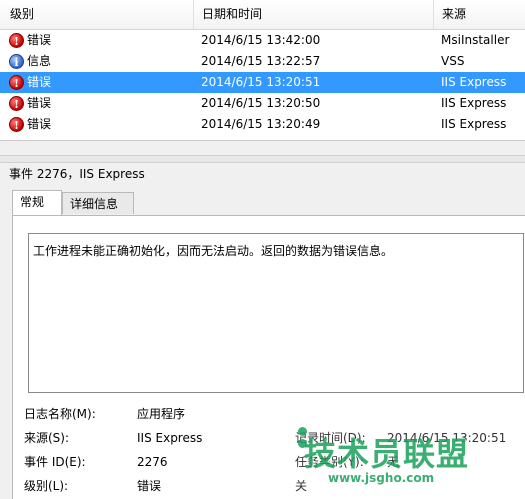 The image size is (525, 499). I want to click on event-source: MsiInstaller, so click(475, 40).